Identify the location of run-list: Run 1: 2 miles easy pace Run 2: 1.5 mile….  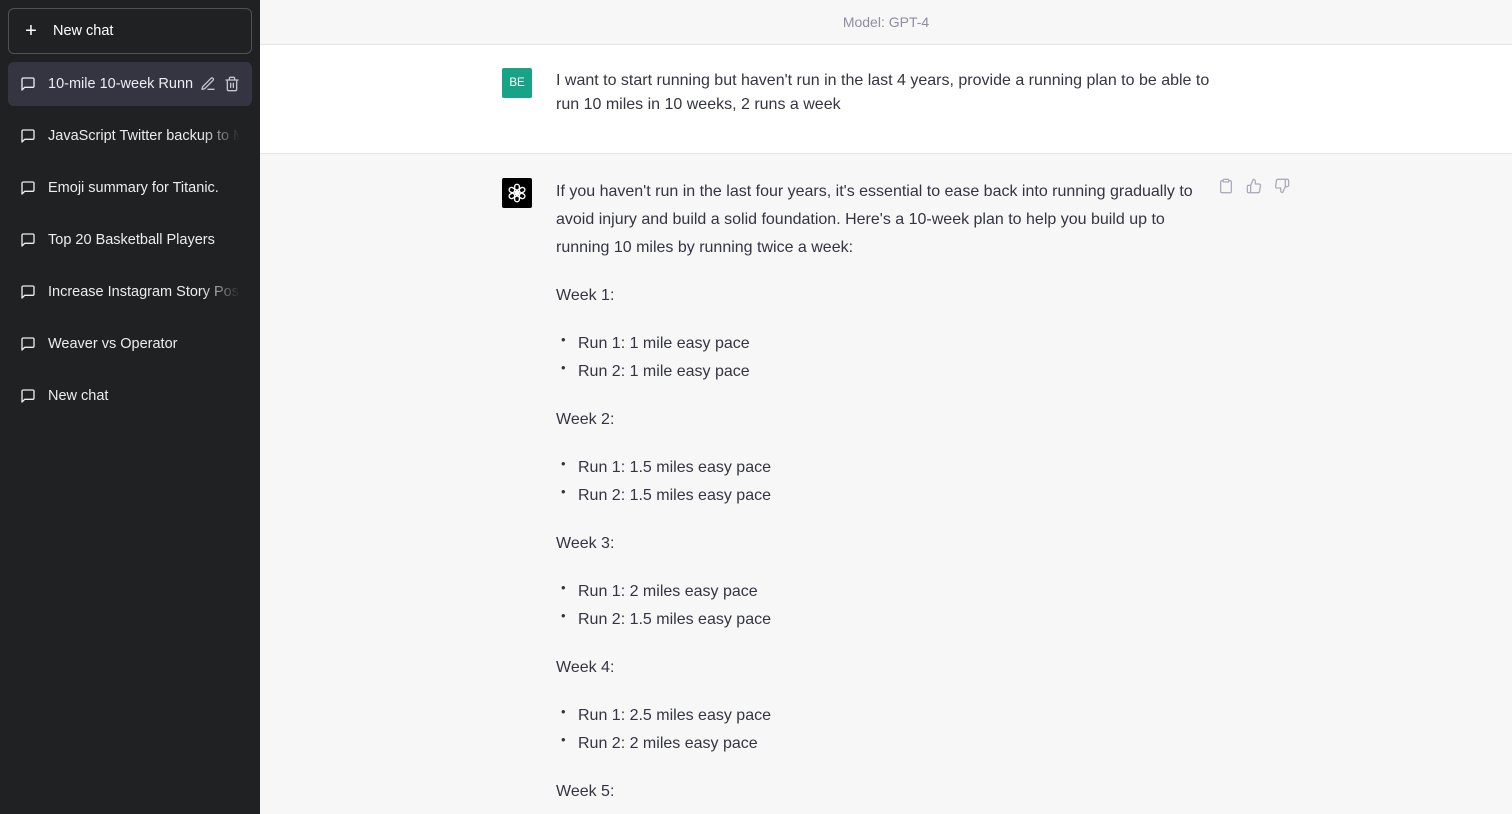
(881, 604).